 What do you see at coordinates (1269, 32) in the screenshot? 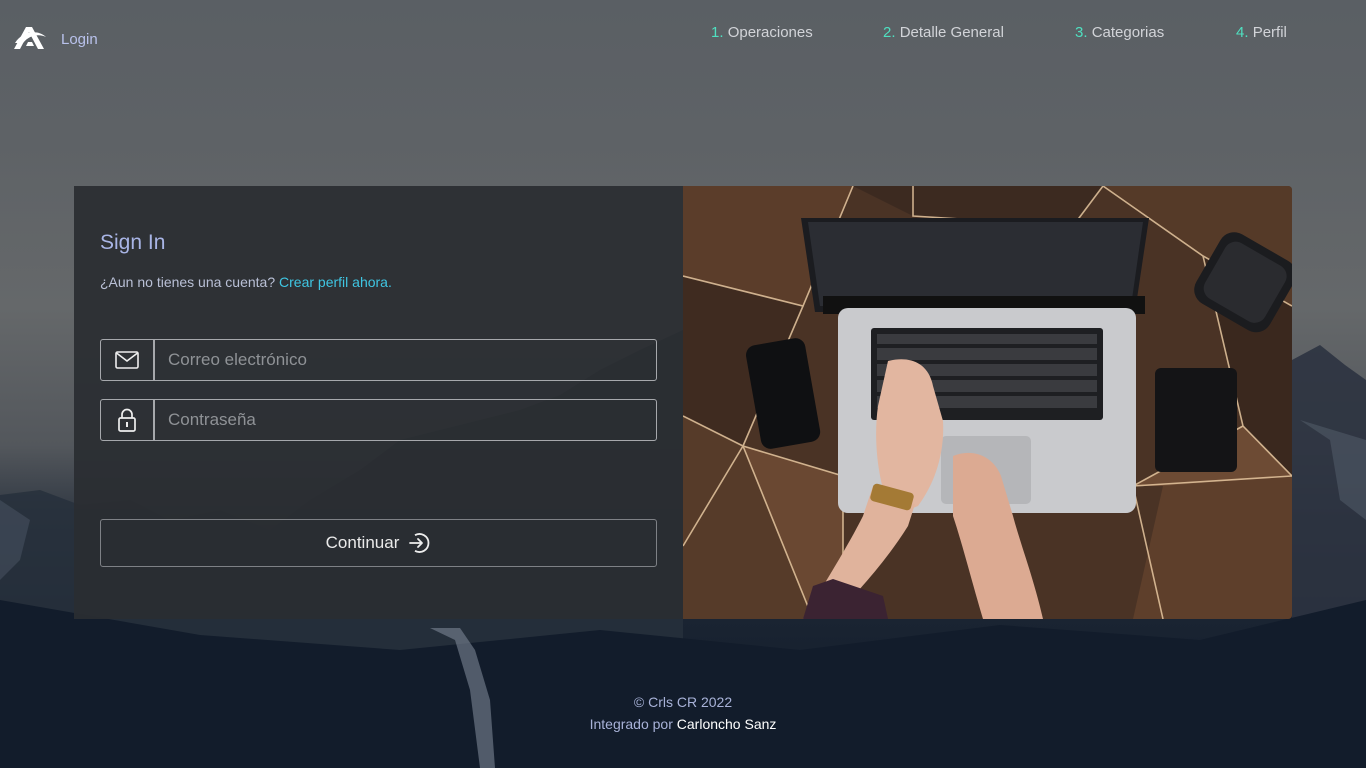
I see `nav-label: Perfil` at bounding box center [1269, 32].